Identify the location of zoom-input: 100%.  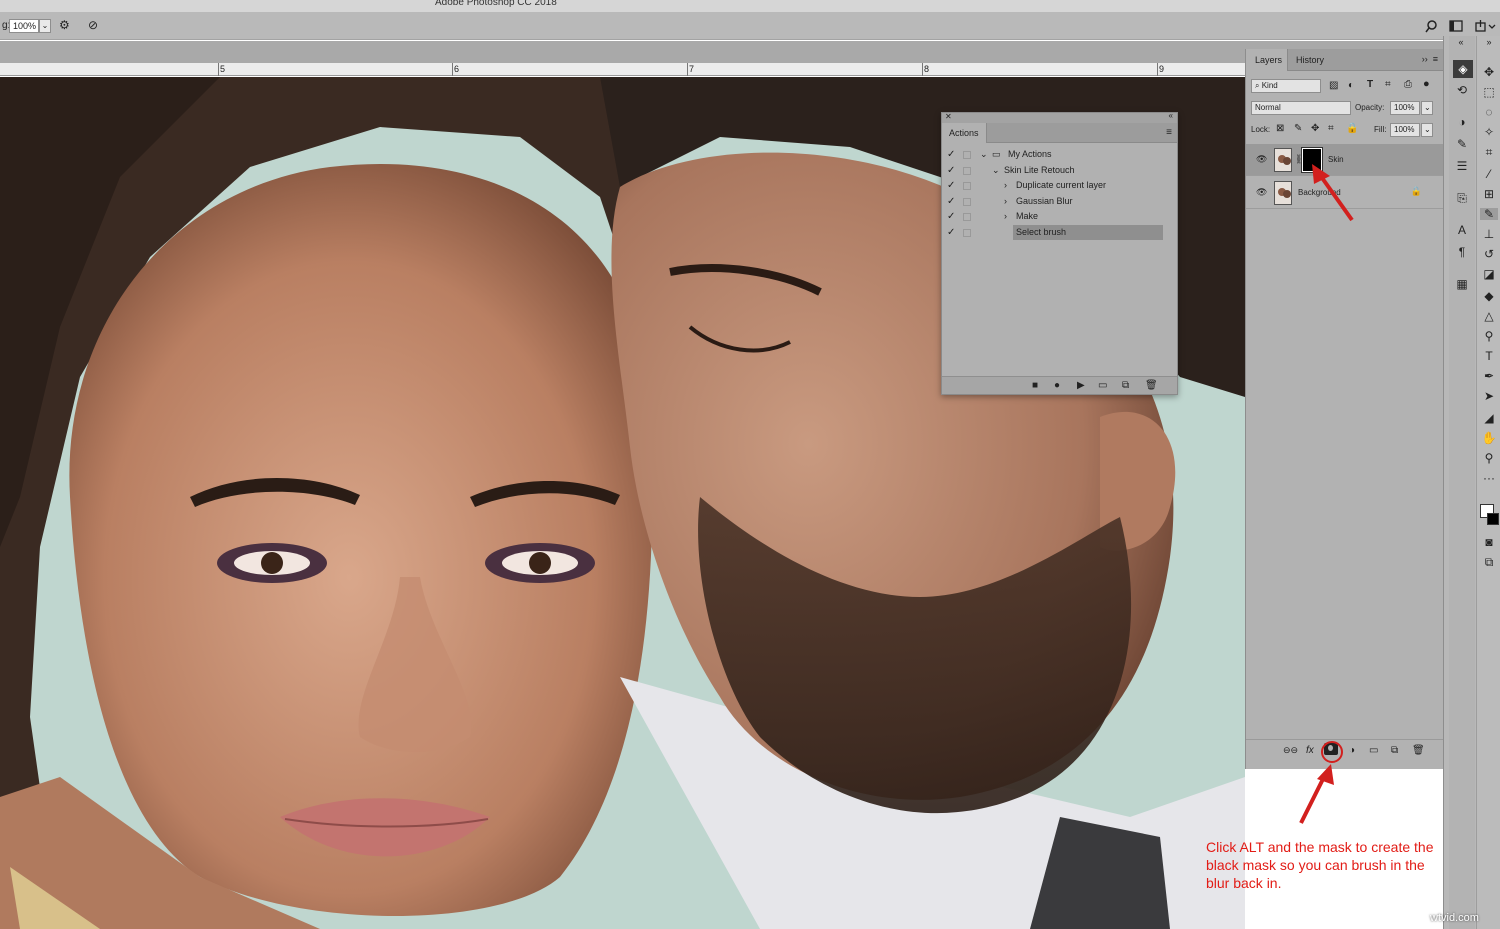
(24, 26).